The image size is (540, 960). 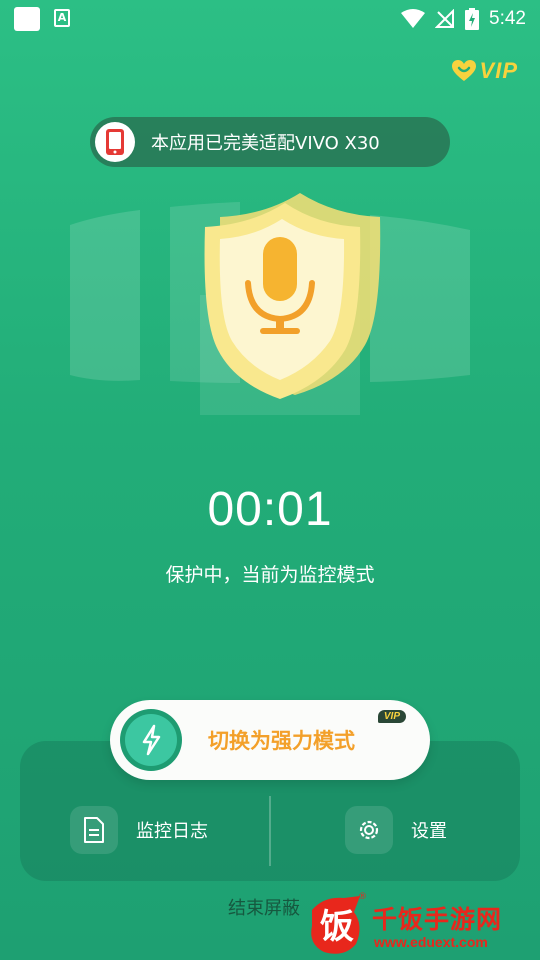 I want to click on site-watermark: 饭 ® 千饭手游网 www.eduext.com, so click(x=420, y=924).